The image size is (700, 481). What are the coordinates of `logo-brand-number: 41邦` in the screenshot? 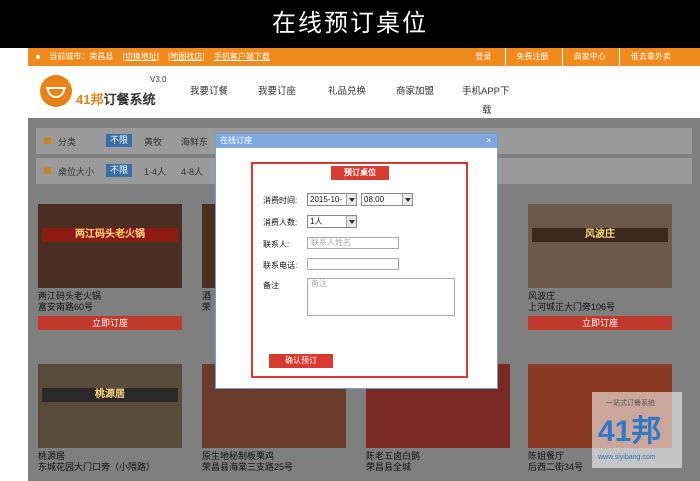 It's located at (90, 99).